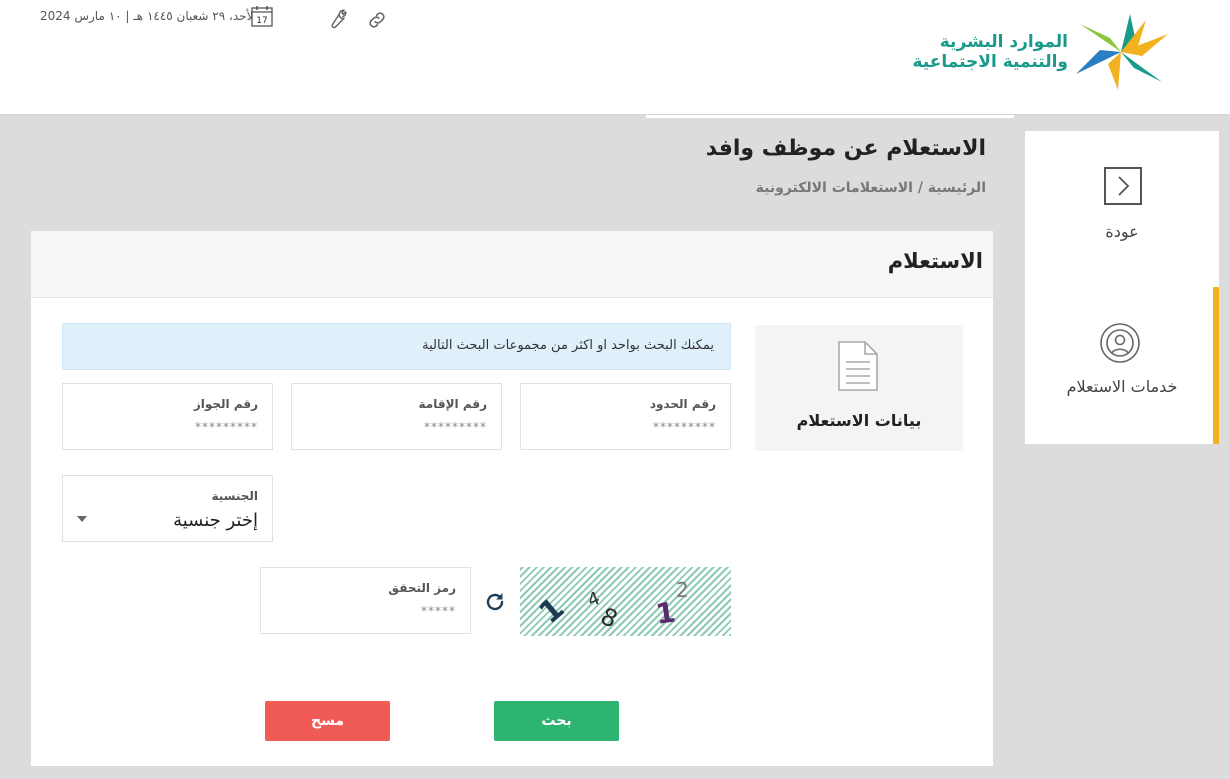 This screenshot has height=779, width=1230. I want to click on ministry-logo-text: الموارد البشرية والتنمية الاجتماعية, so click(990, 52).